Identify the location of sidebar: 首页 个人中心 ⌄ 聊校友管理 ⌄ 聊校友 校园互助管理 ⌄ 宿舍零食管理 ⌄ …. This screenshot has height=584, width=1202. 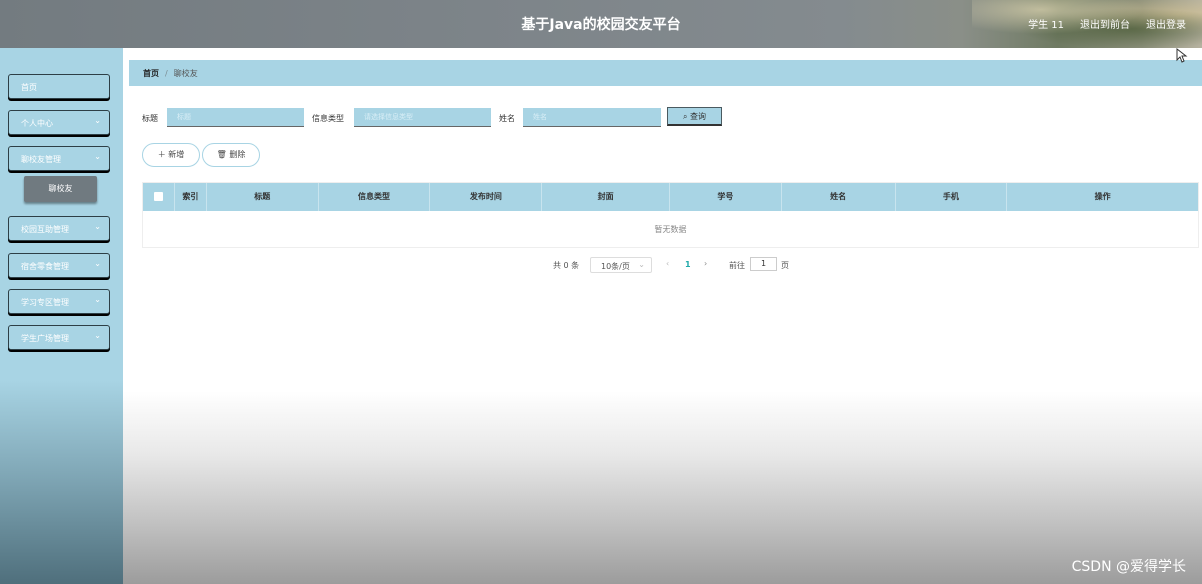
(61, 316).